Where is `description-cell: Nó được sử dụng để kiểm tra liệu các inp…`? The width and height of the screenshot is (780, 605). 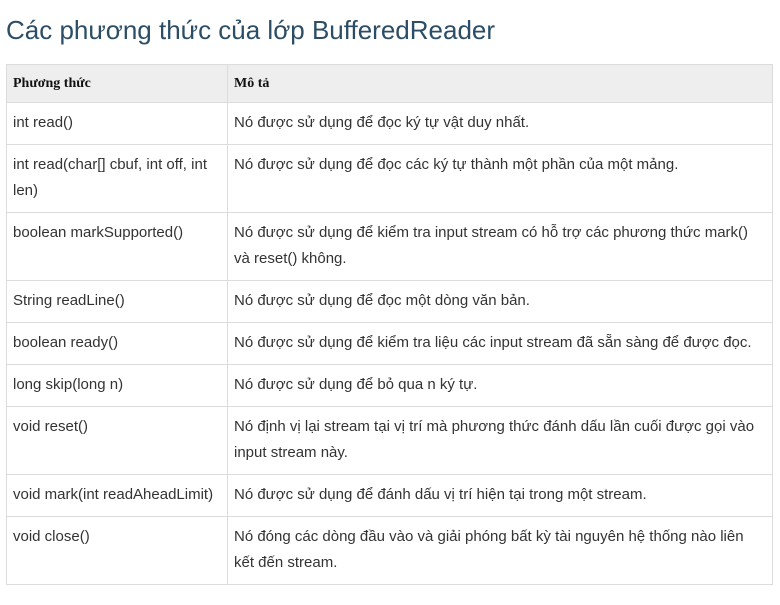 description-cell: Nó được sử dụng để kiểm tra liệu các inp… is located at coordinates (500, 343).